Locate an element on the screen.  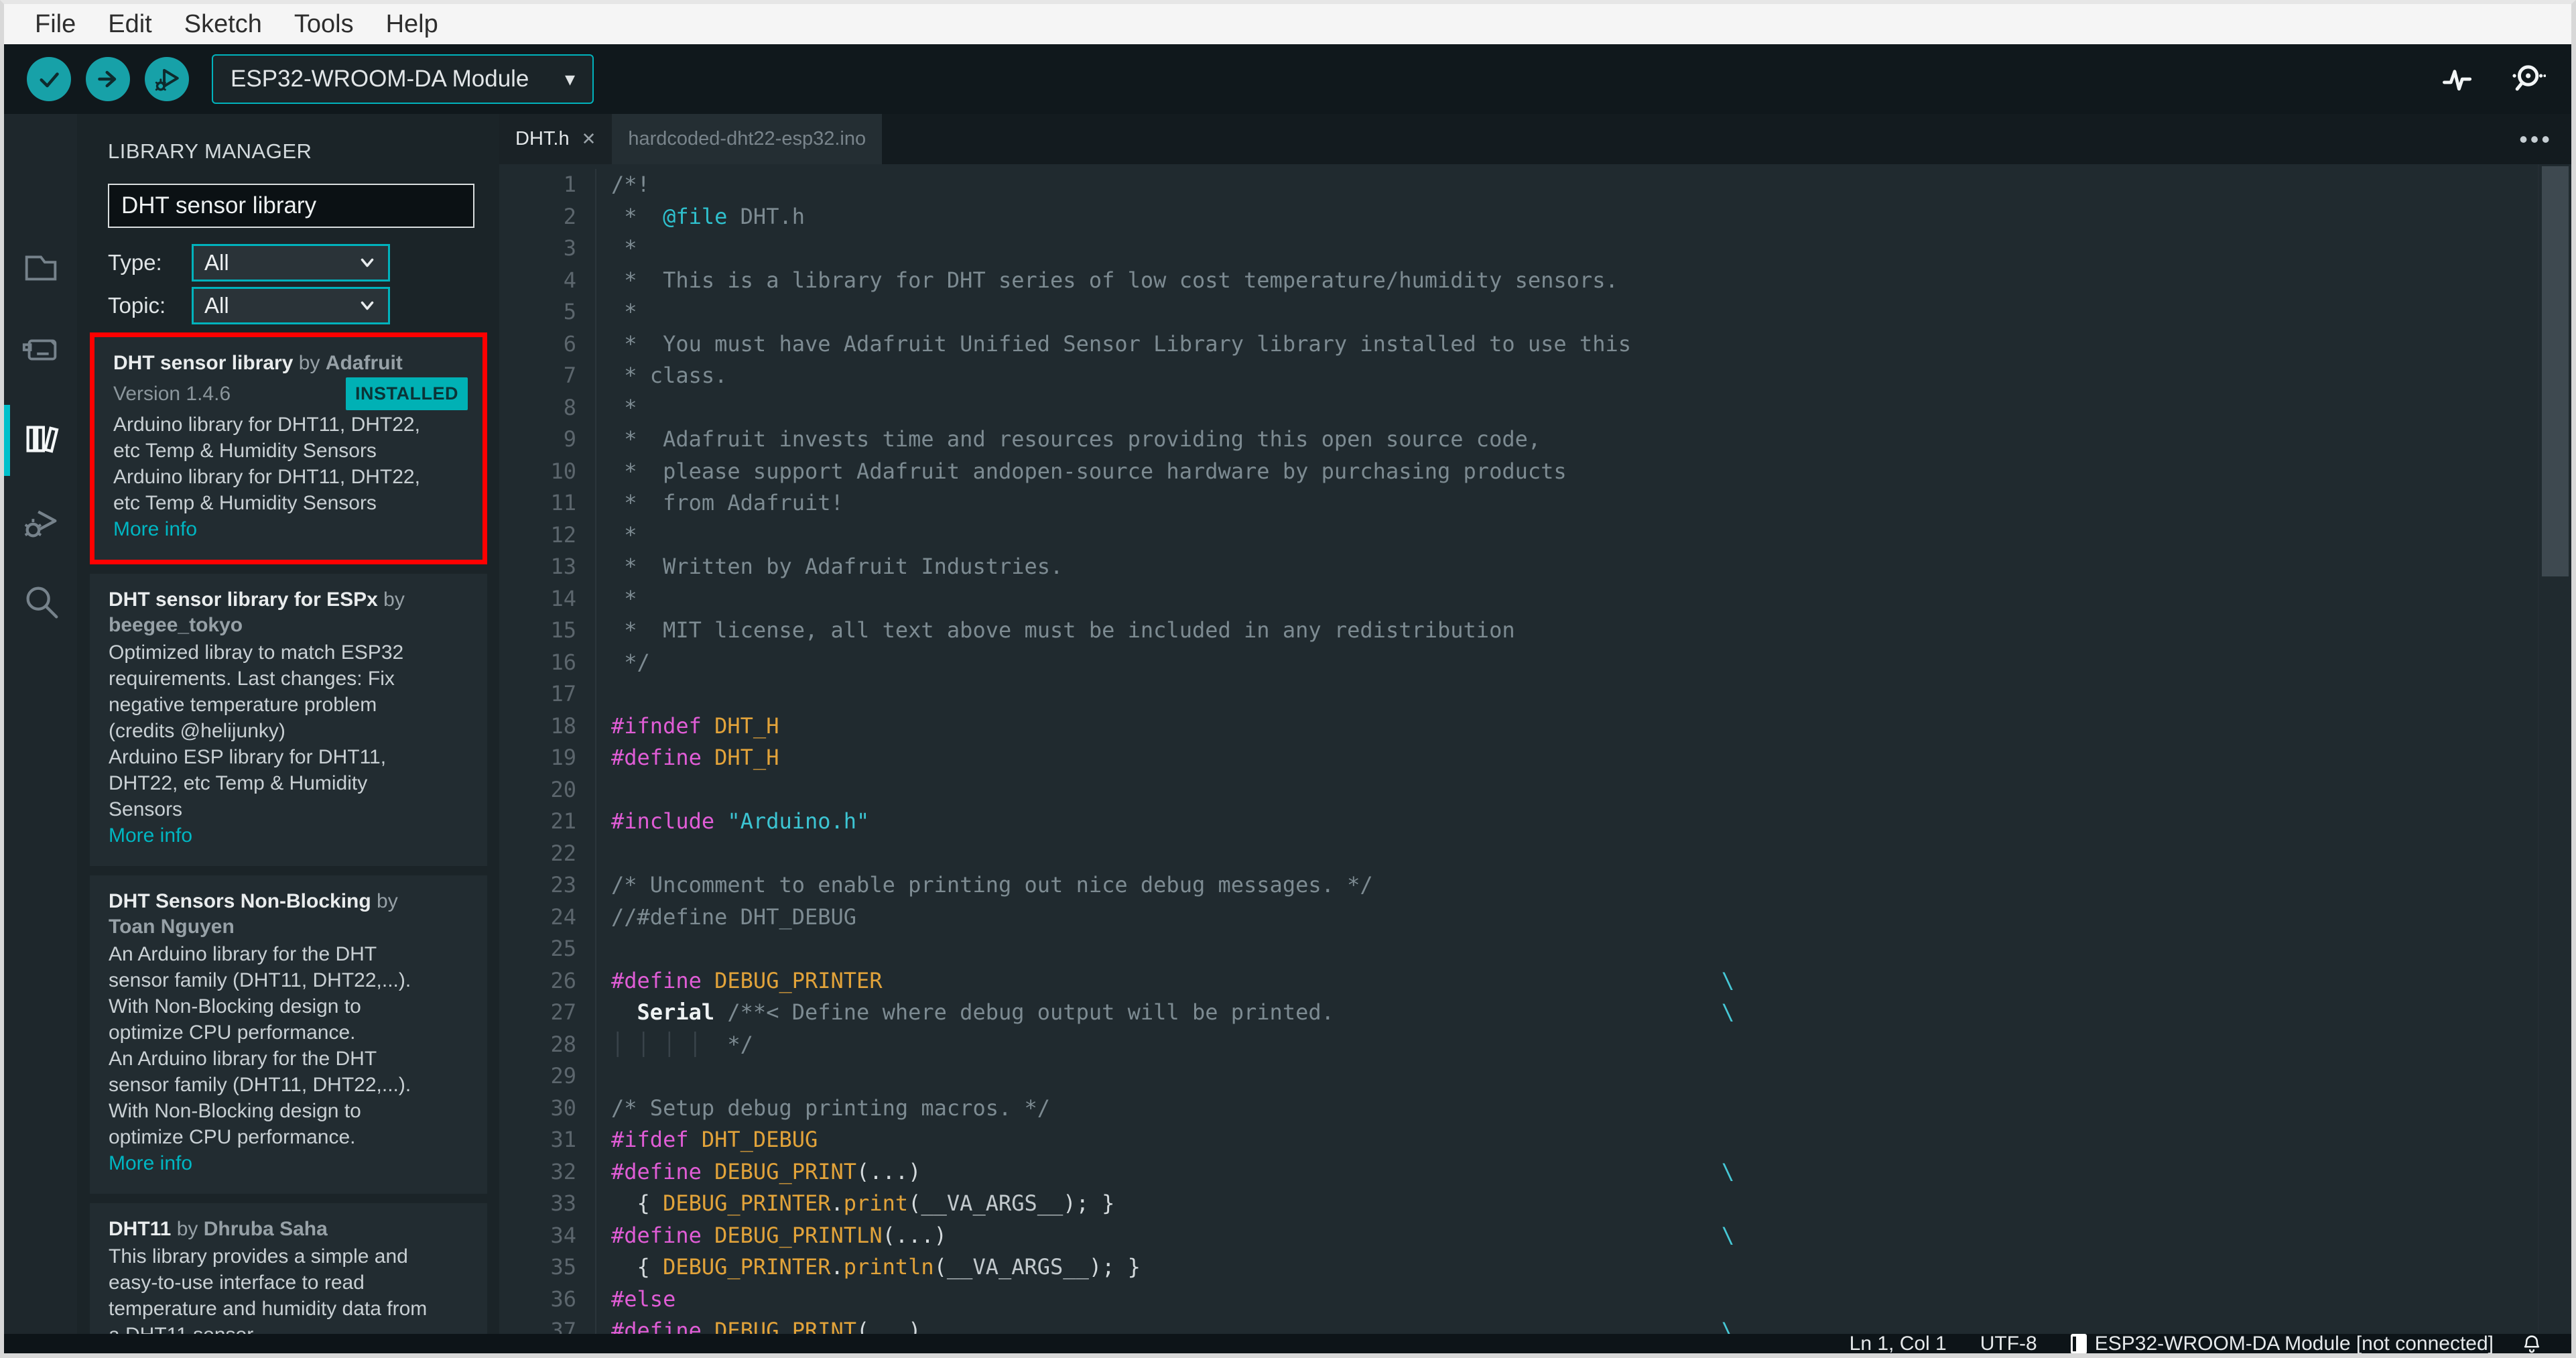
topic-filter-select: All is located at coordinates (291, 305).